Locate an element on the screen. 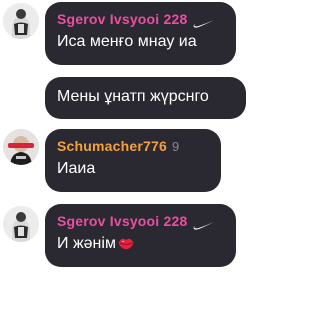  message-header: Schumacher776 9 is located at coordinates (133, 146).